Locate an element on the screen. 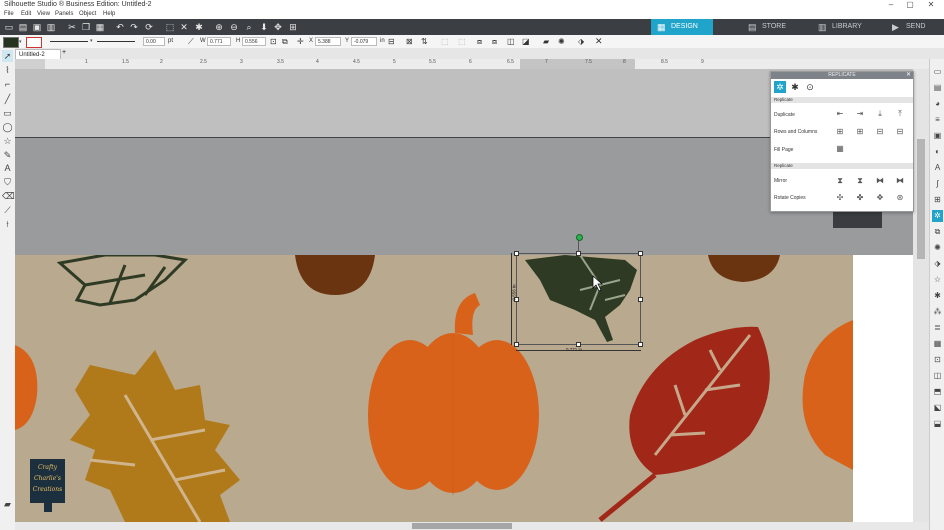 The image size is (944, 530). select-all-icon: ⬚ is located at coordinates (170, 27).